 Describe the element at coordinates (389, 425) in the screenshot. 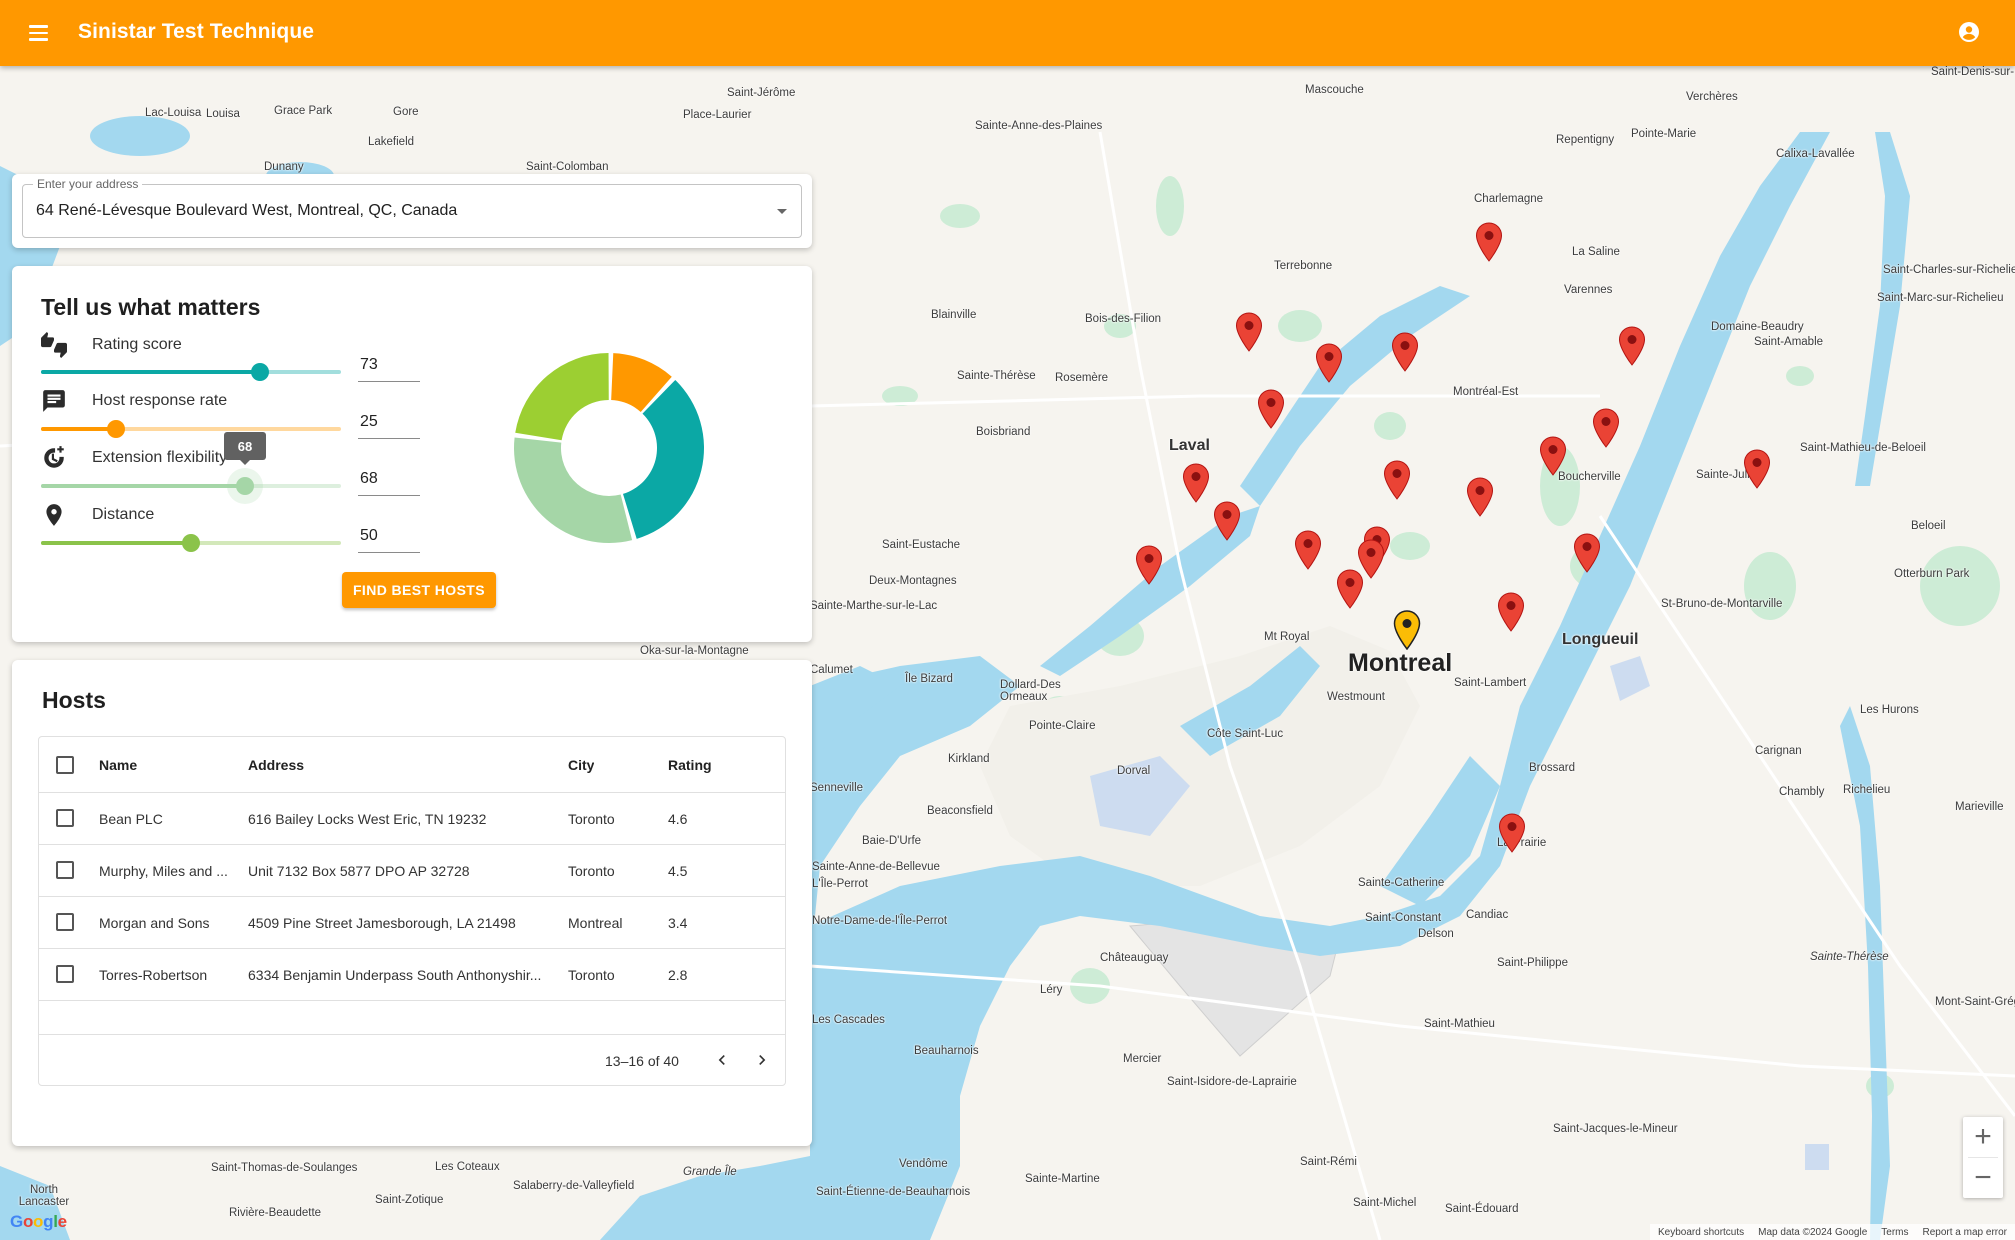

I see `host-response-input: 25` at that location.